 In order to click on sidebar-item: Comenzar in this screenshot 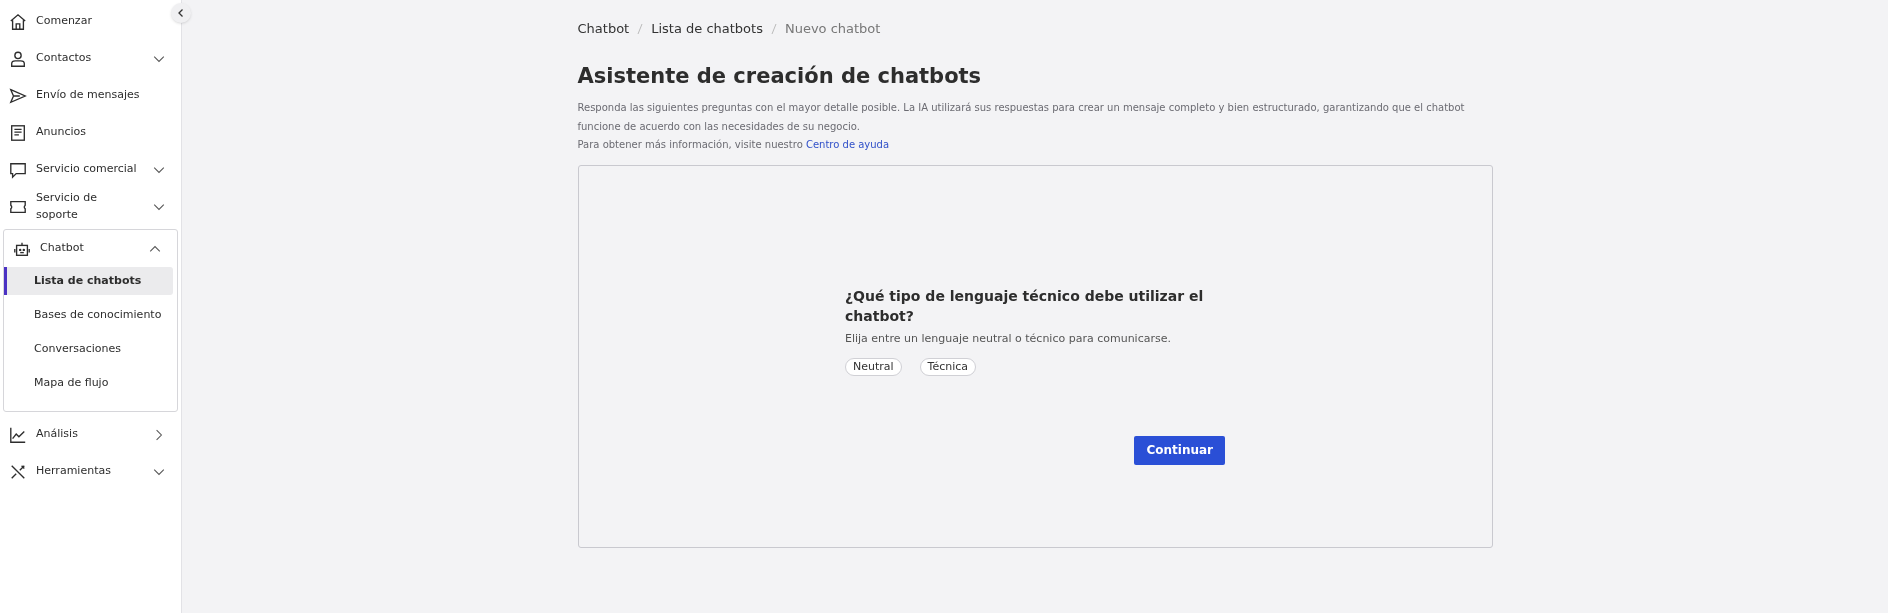, I will do `click(84, 21)`.